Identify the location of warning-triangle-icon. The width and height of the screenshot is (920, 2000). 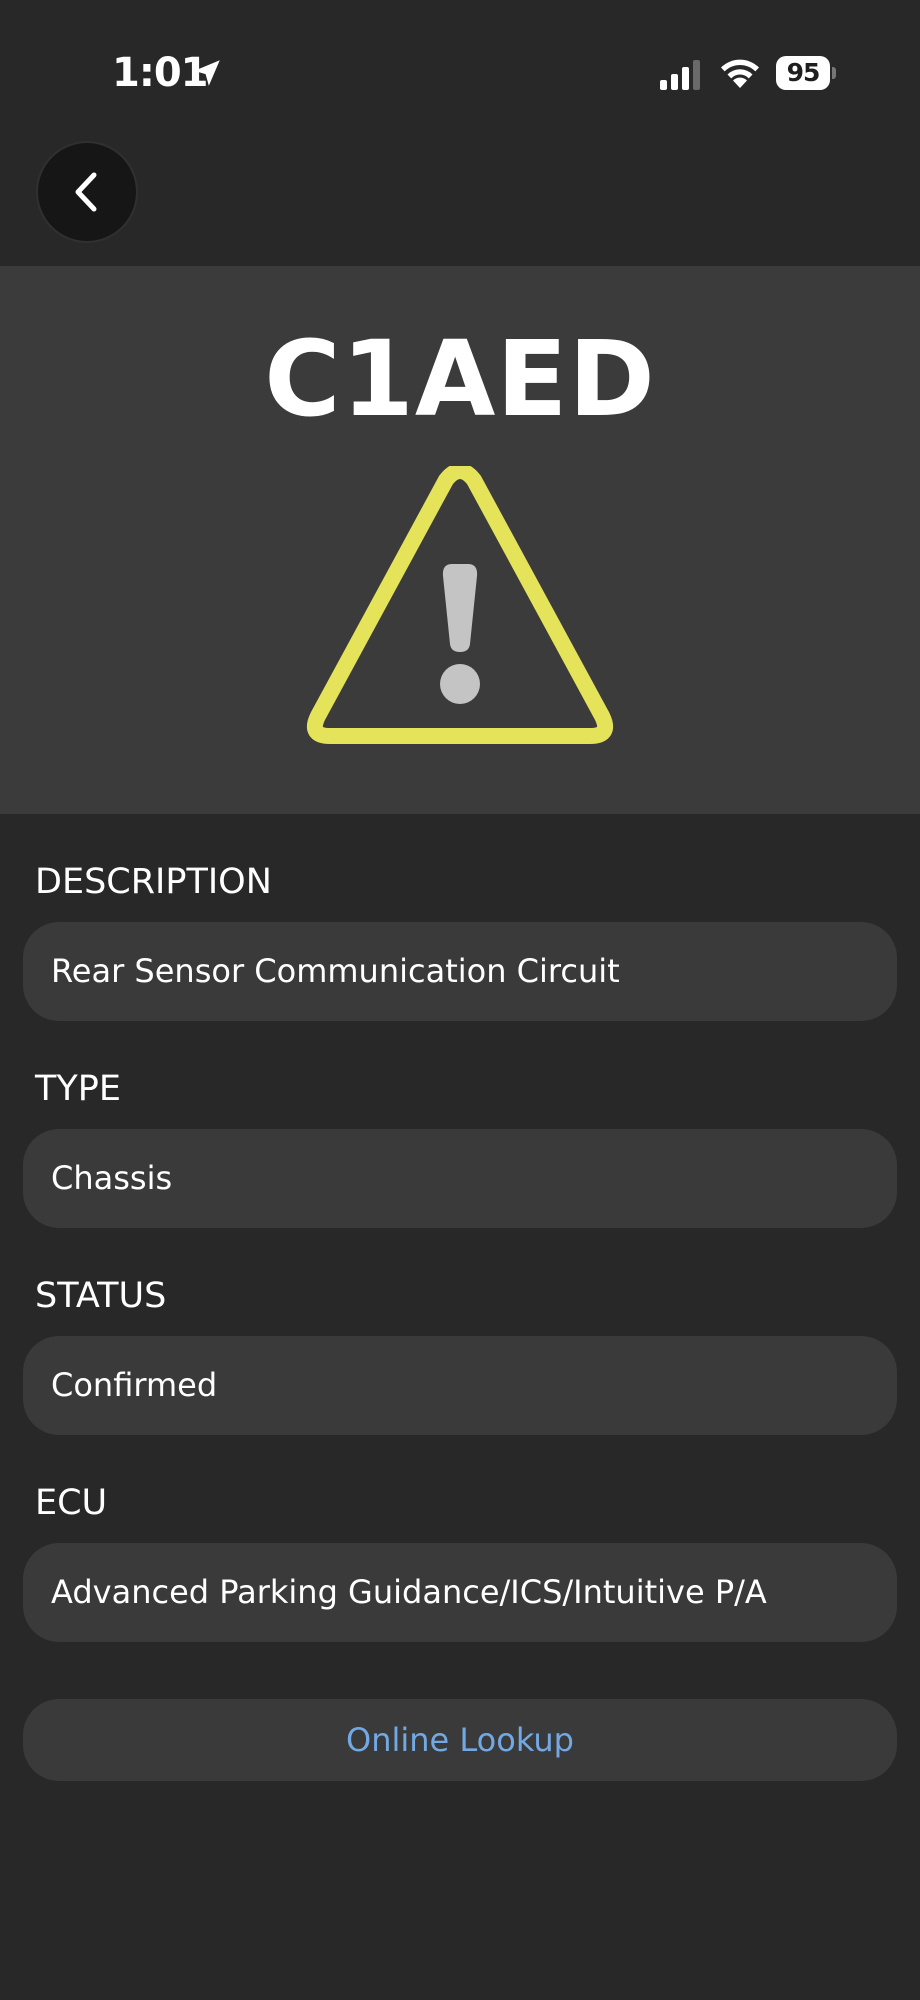
(460, 605).